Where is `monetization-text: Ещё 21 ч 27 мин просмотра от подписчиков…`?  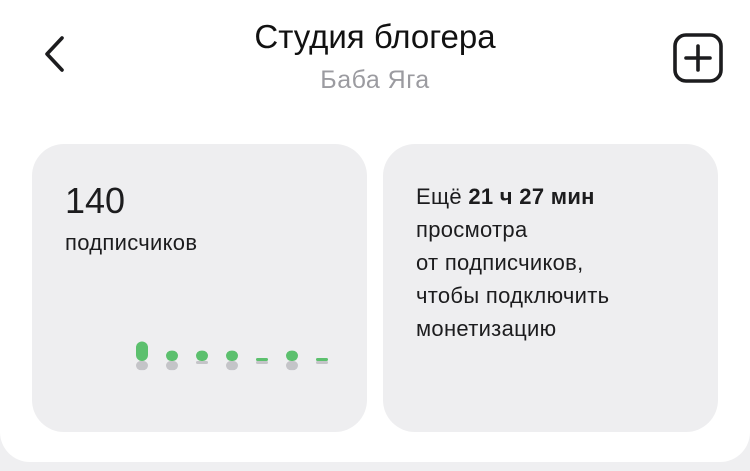 monetization-text: Ещё 21 ч 27 мин просмотра от подписчиков… is located at coordinates (561, 262).